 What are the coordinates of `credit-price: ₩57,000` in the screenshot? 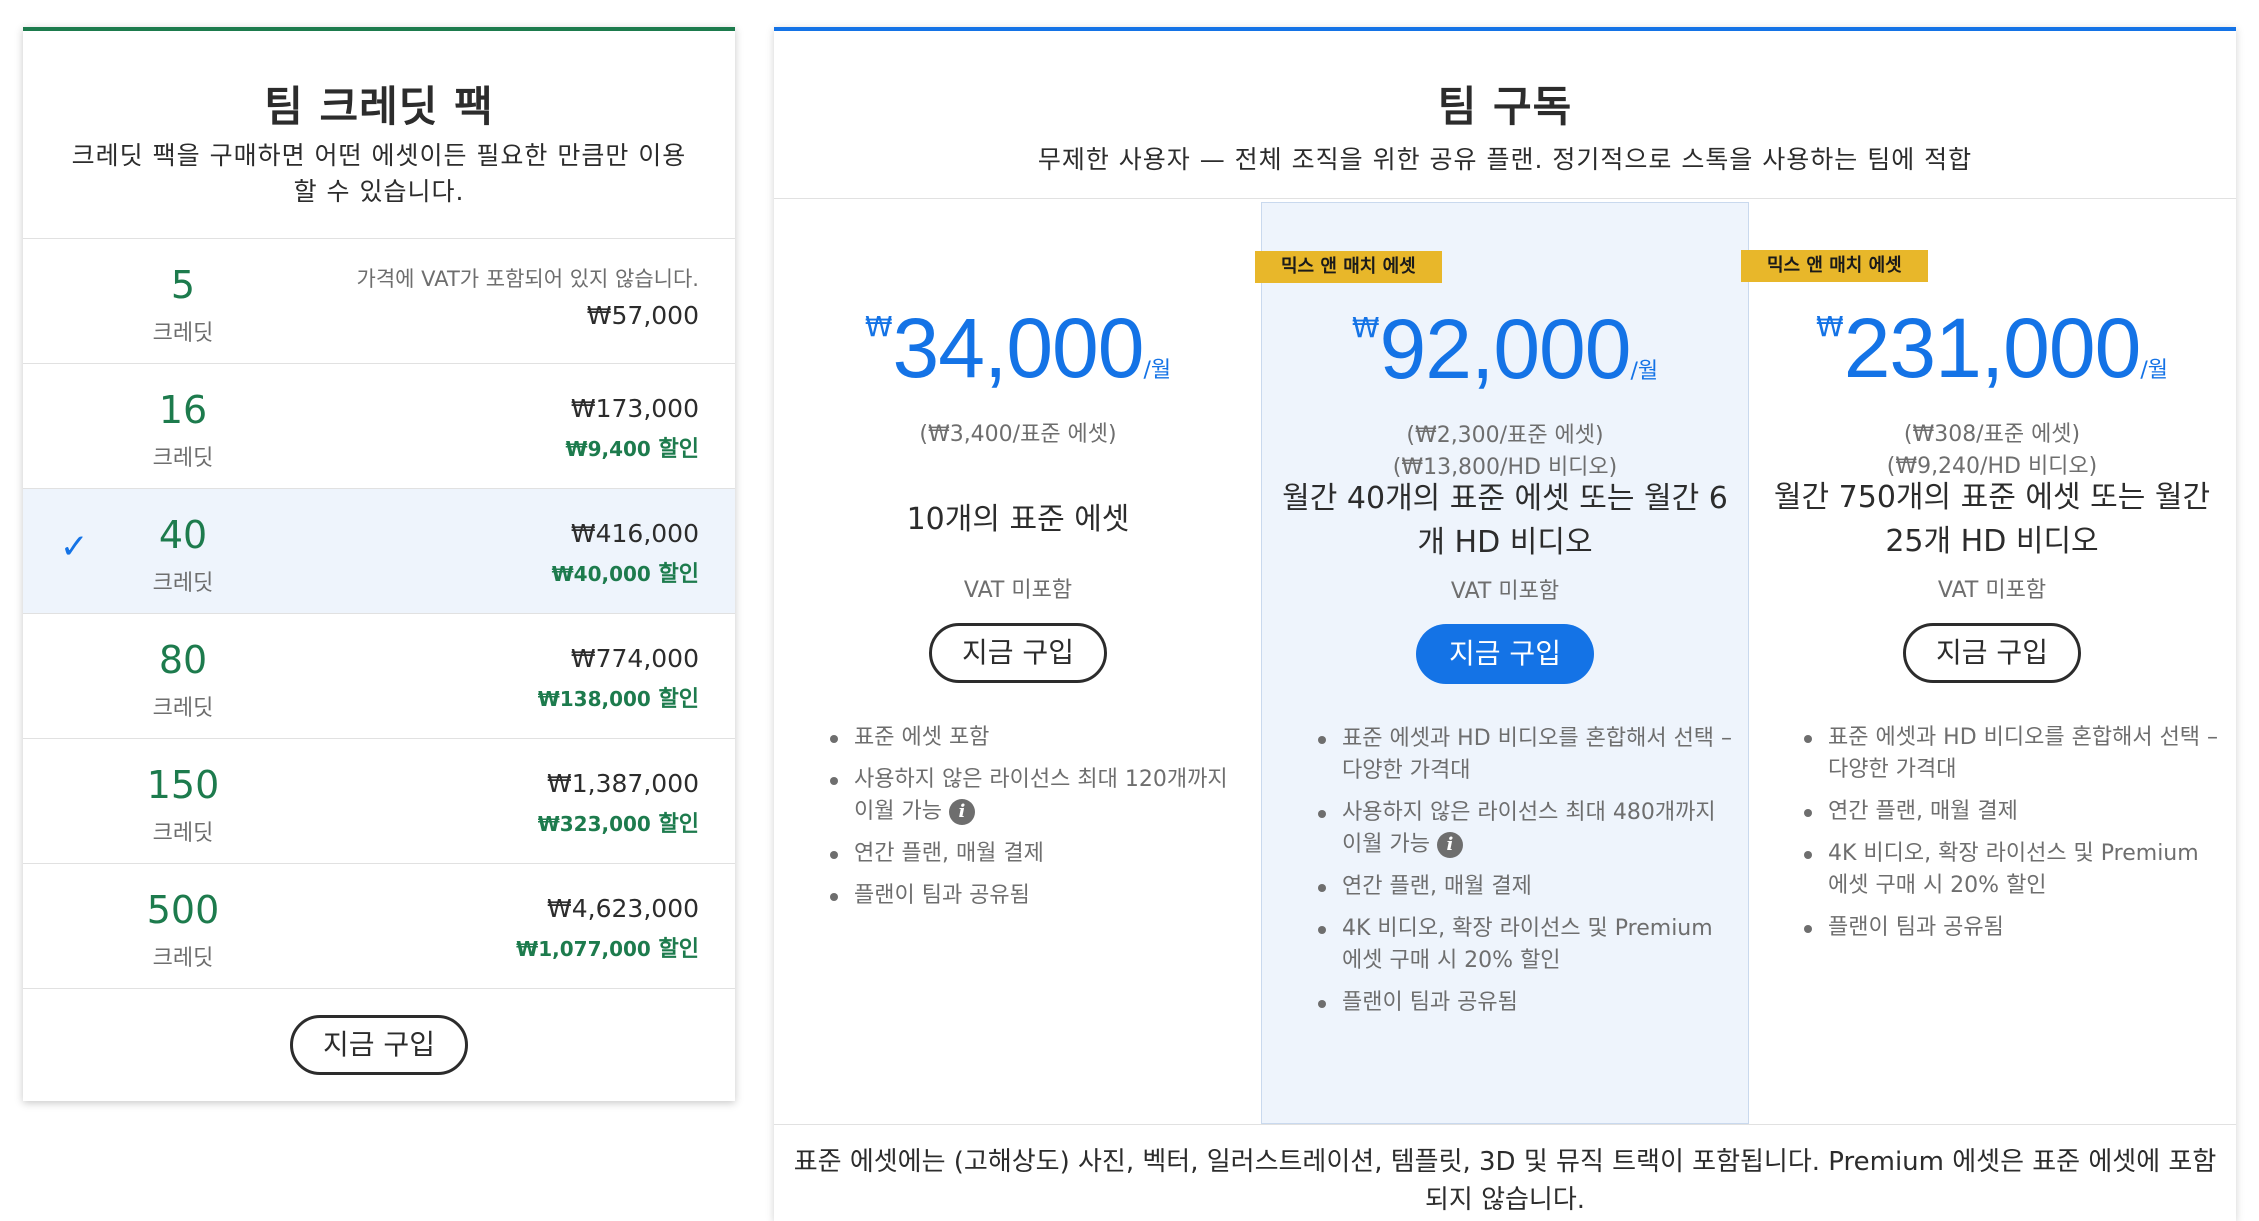 It's located at (642, 315).